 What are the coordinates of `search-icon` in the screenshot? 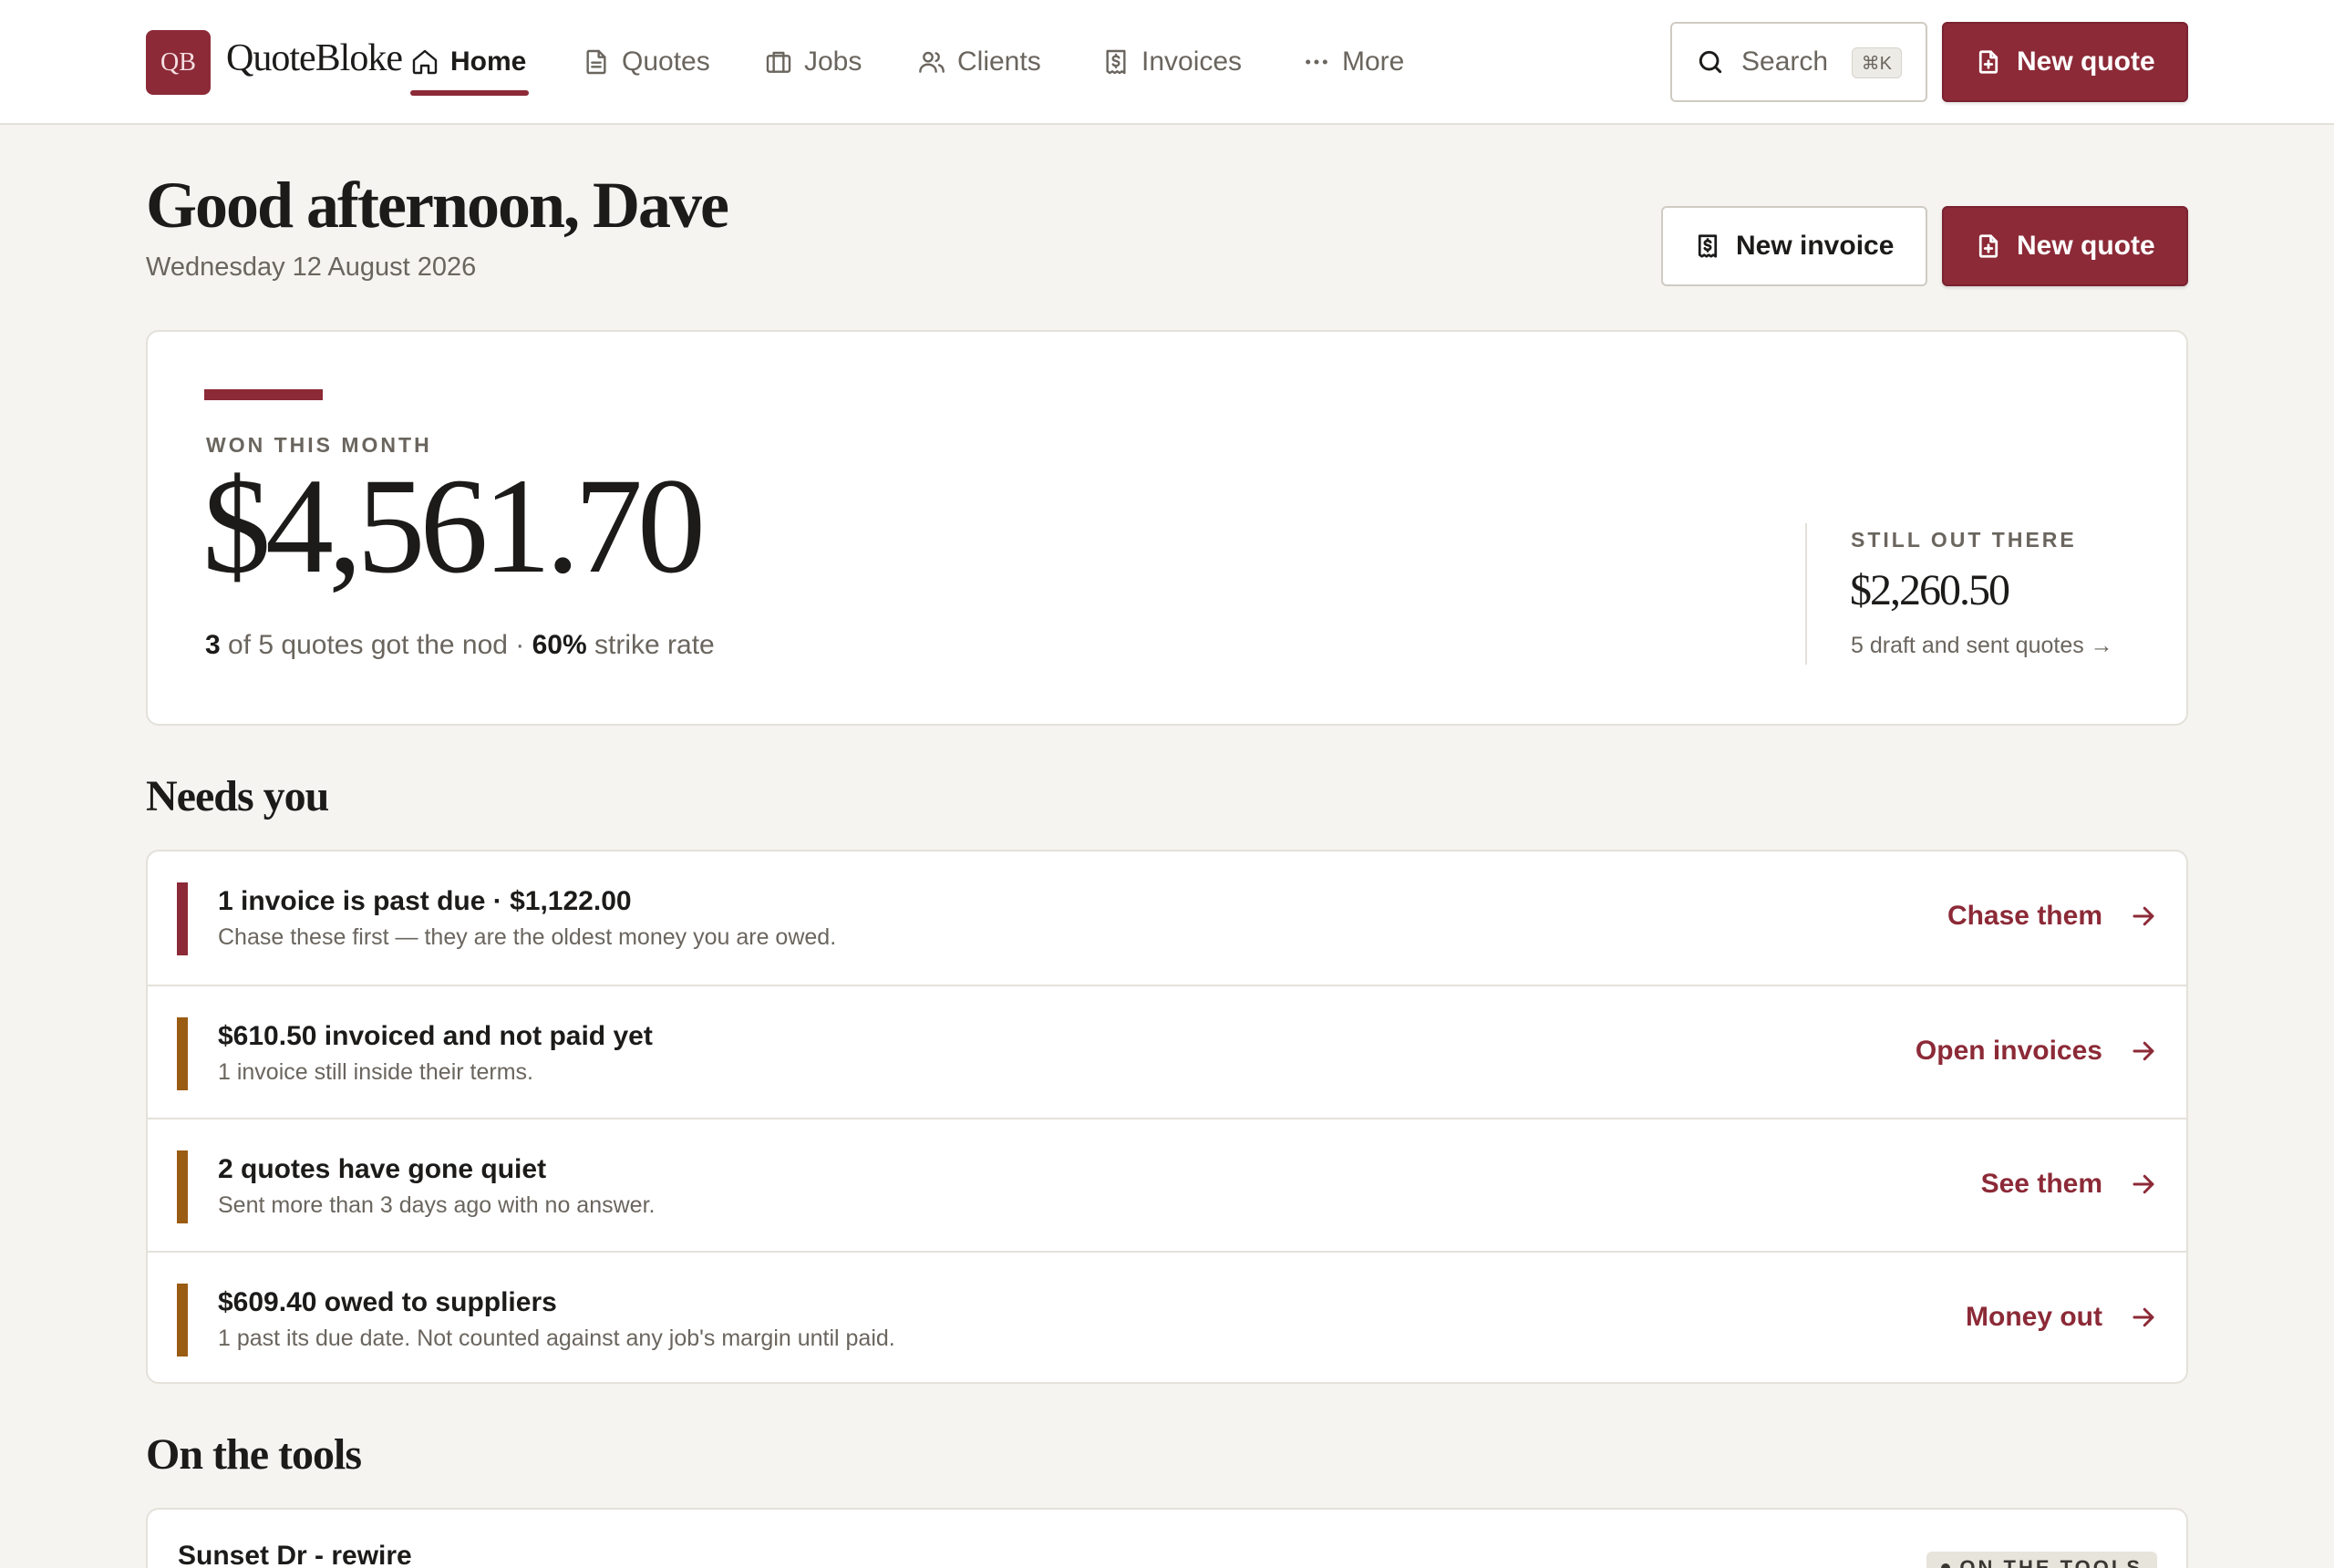 It's located at (1710, 62).